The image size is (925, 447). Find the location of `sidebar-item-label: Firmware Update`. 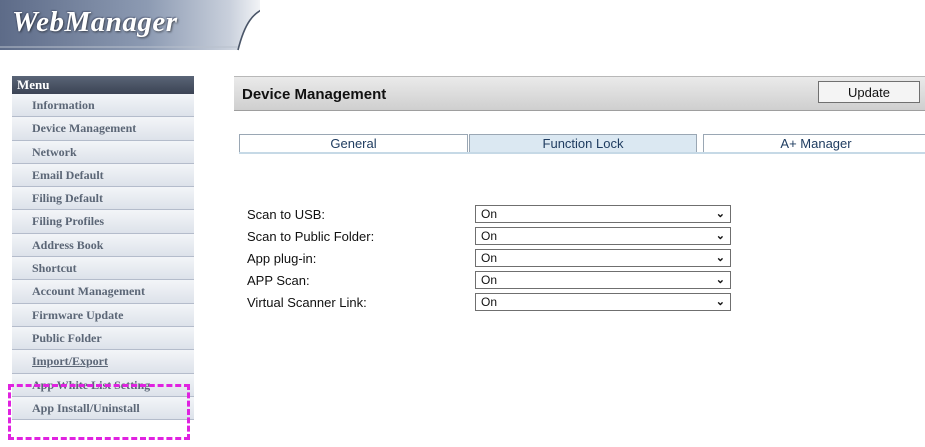

sidebar-item-label: Firmware Update is located at coordinates (78, 314).